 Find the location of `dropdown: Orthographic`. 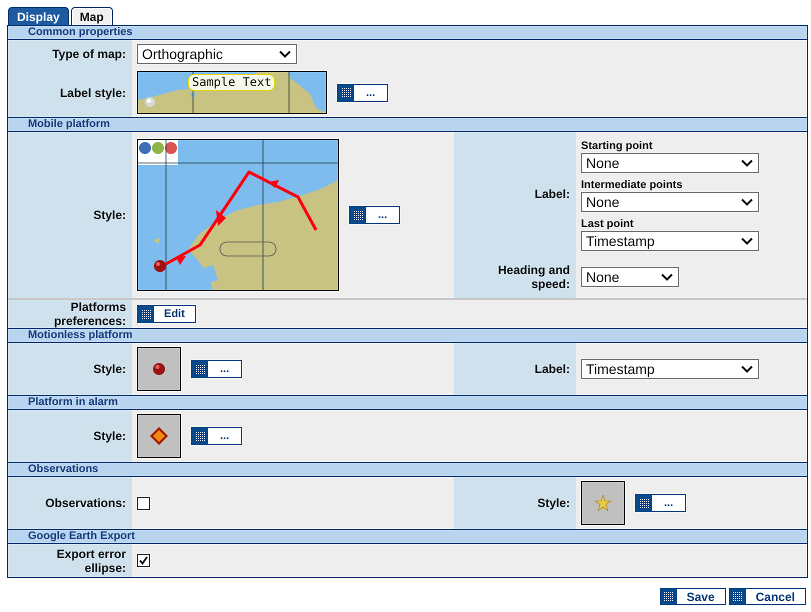

dropdown: Orthographic is located at coordinates (217, 54).